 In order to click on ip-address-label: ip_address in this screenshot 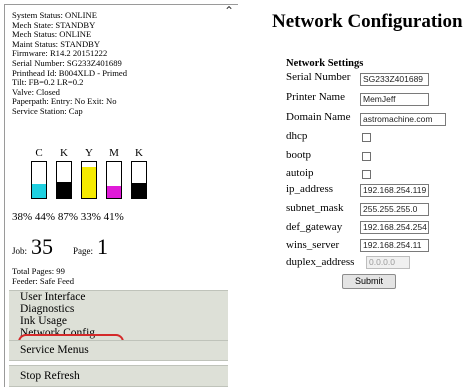, I will do `click(310, 189)`.